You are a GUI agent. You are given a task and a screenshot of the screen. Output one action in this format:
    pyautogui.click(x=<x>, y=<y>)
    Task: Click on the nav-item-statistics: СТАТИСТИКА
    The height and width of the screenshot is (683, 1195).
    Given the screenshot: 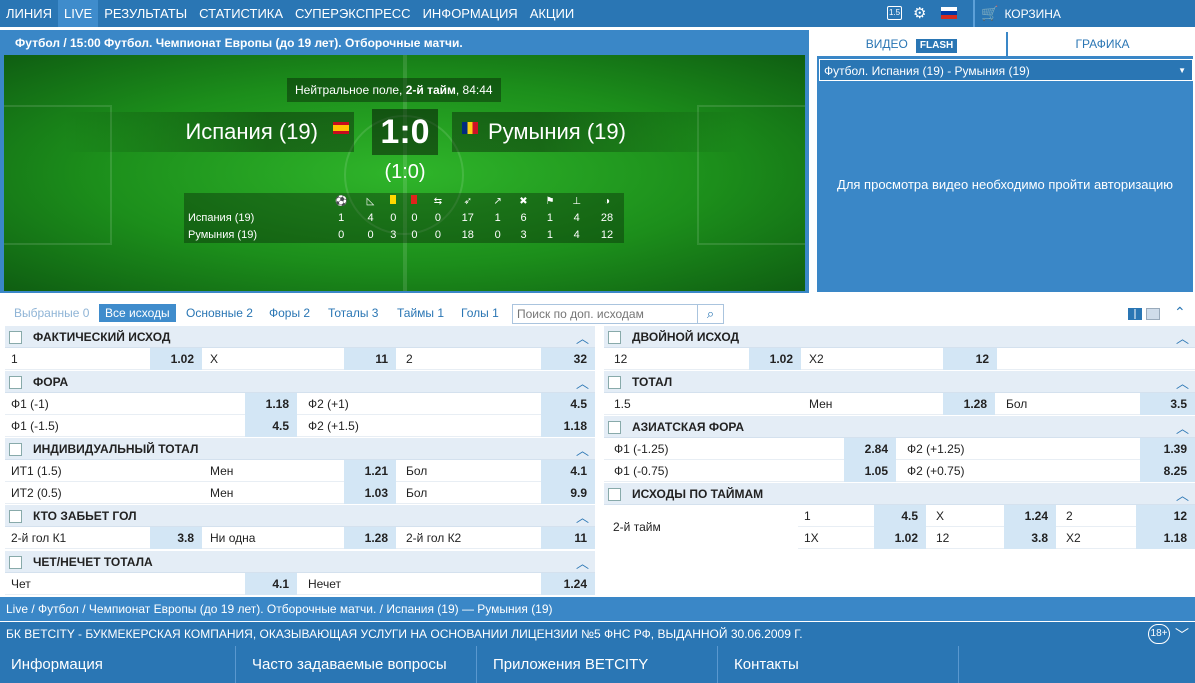 What is the action you would take?
    pyautogui.click(x=241, y=13)
    